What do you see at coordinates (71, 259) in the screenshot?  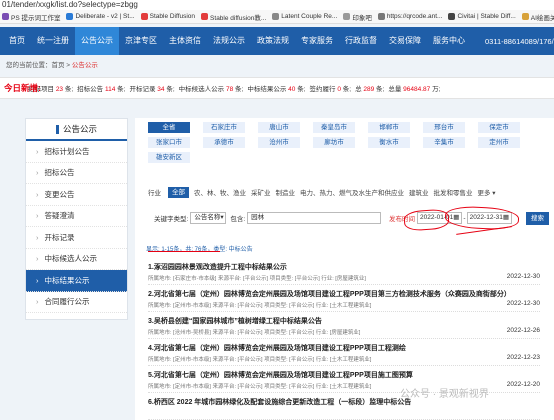 I see `sidebar-item-label: 中标候选人公示` at bounding box center [71, 259].